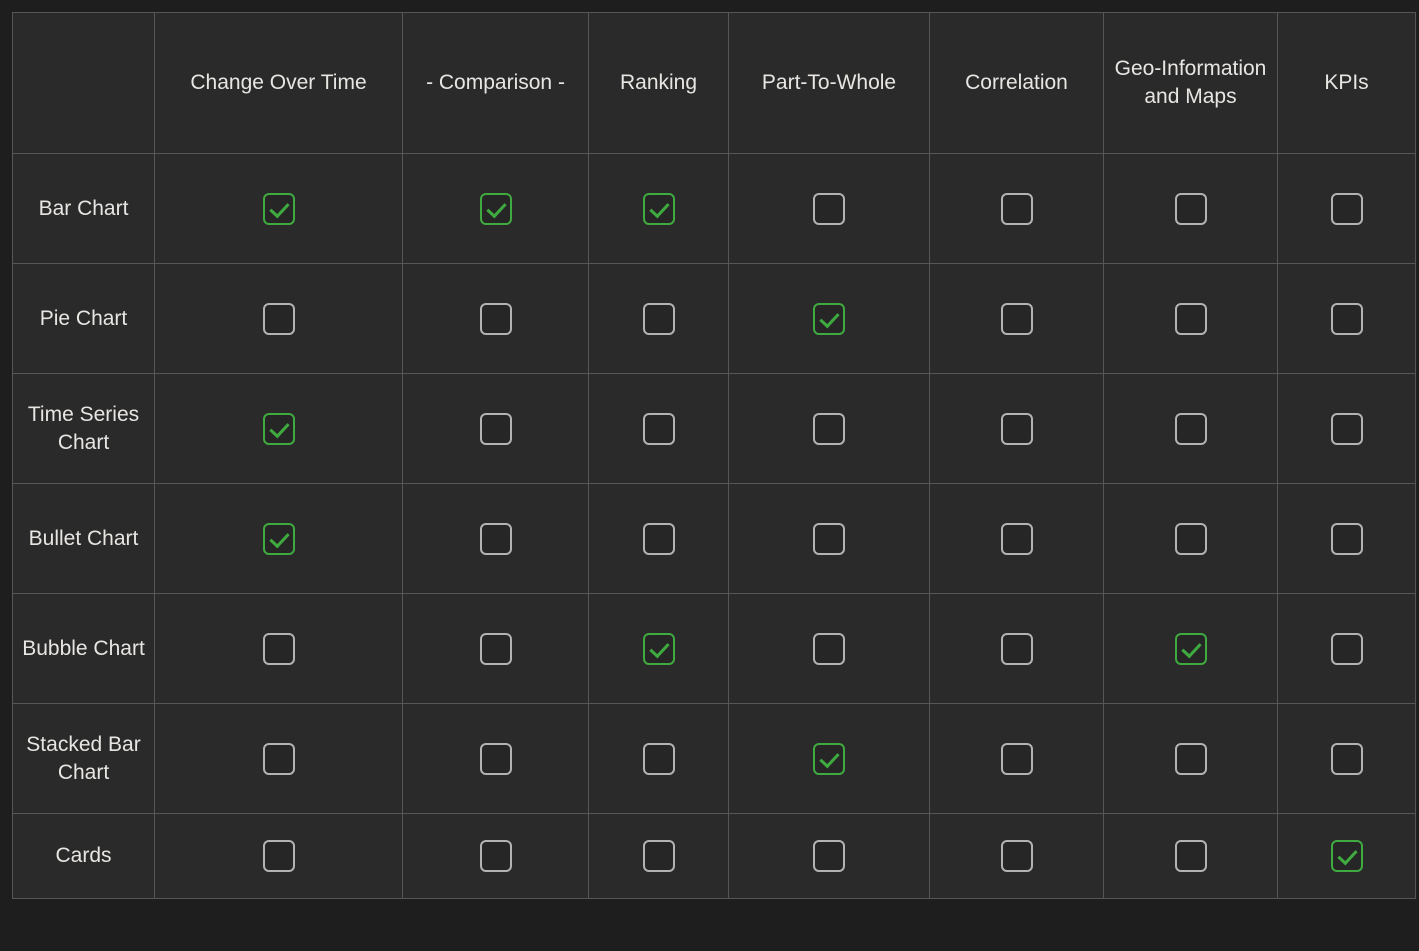  What do you see at coordinates (83, 318) in the screenshot?
I see `row-label-pie-chart: Pie Chart` at bounding box center [83, 318].